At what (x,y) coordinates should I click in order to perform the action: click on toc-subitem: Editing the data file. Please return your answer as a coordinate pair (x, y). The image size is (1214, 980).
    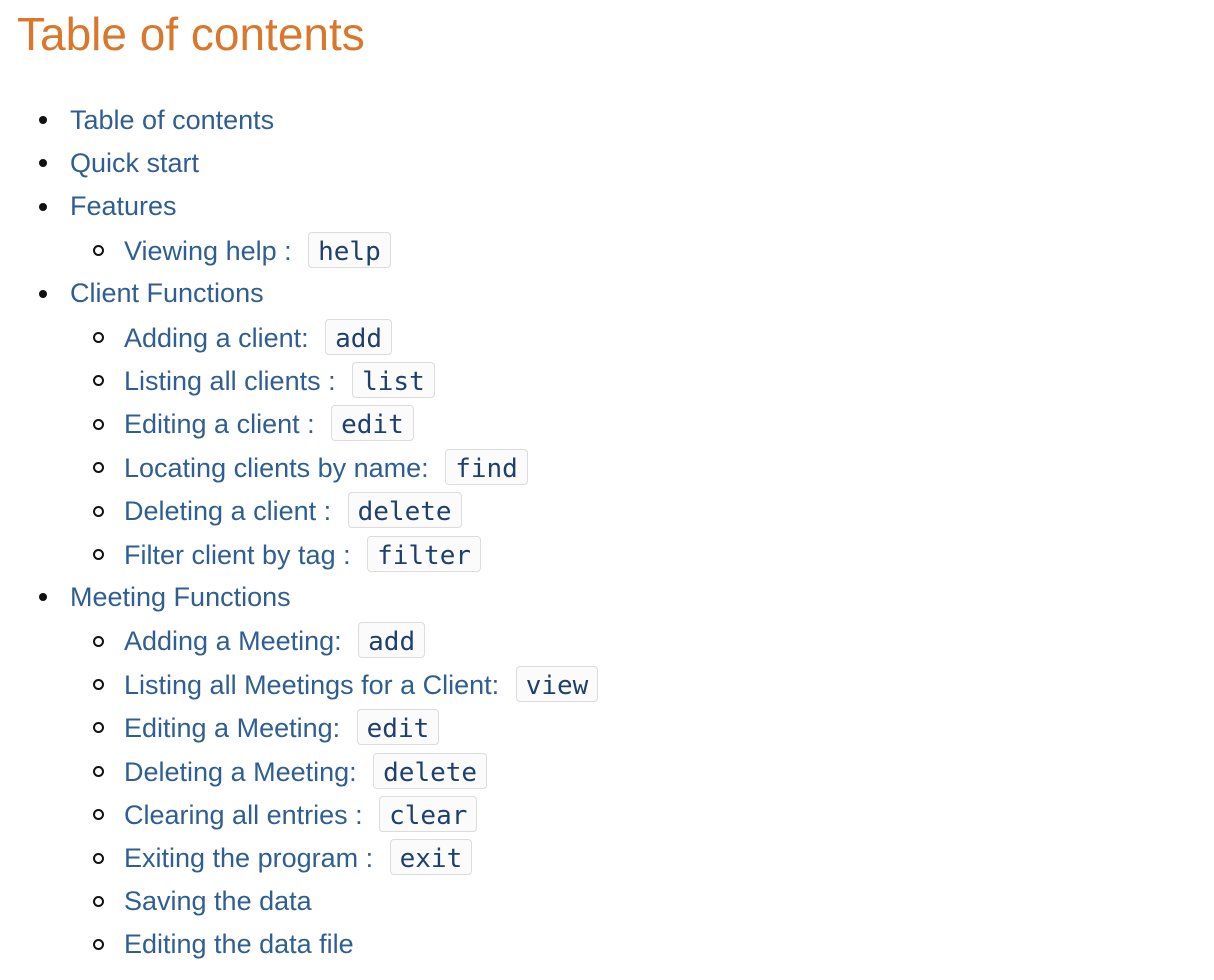
    Looking at the image, I should click on (345, 943).